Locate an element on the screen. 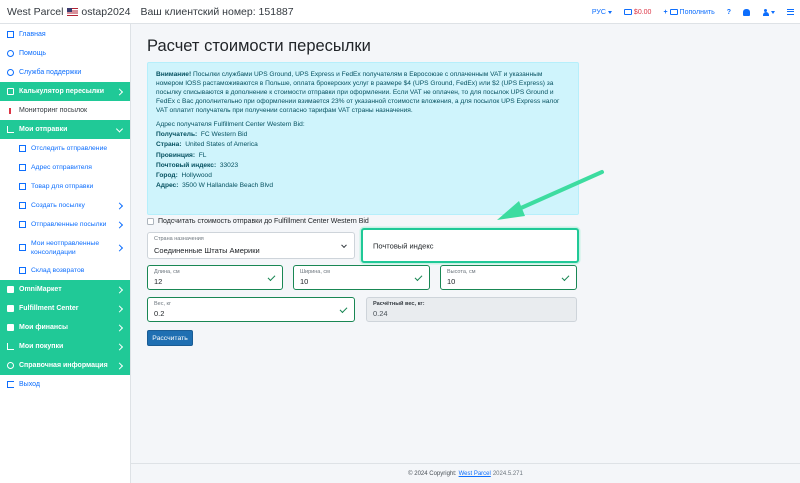 This screenshot has width=800, height=483. user-icon is located at coordinates (765, 12).